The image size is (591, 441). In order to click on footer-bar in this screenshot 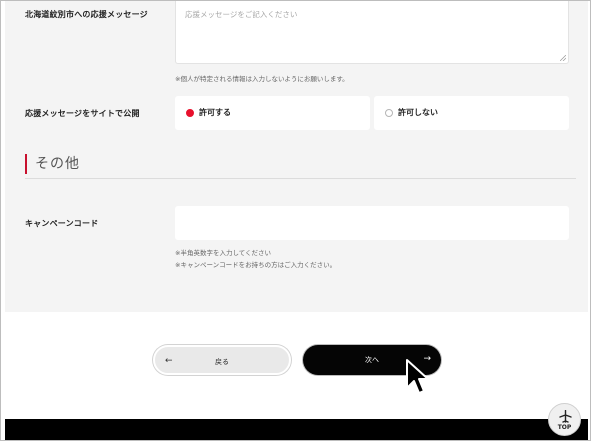, I will do `click(296, 429)`.